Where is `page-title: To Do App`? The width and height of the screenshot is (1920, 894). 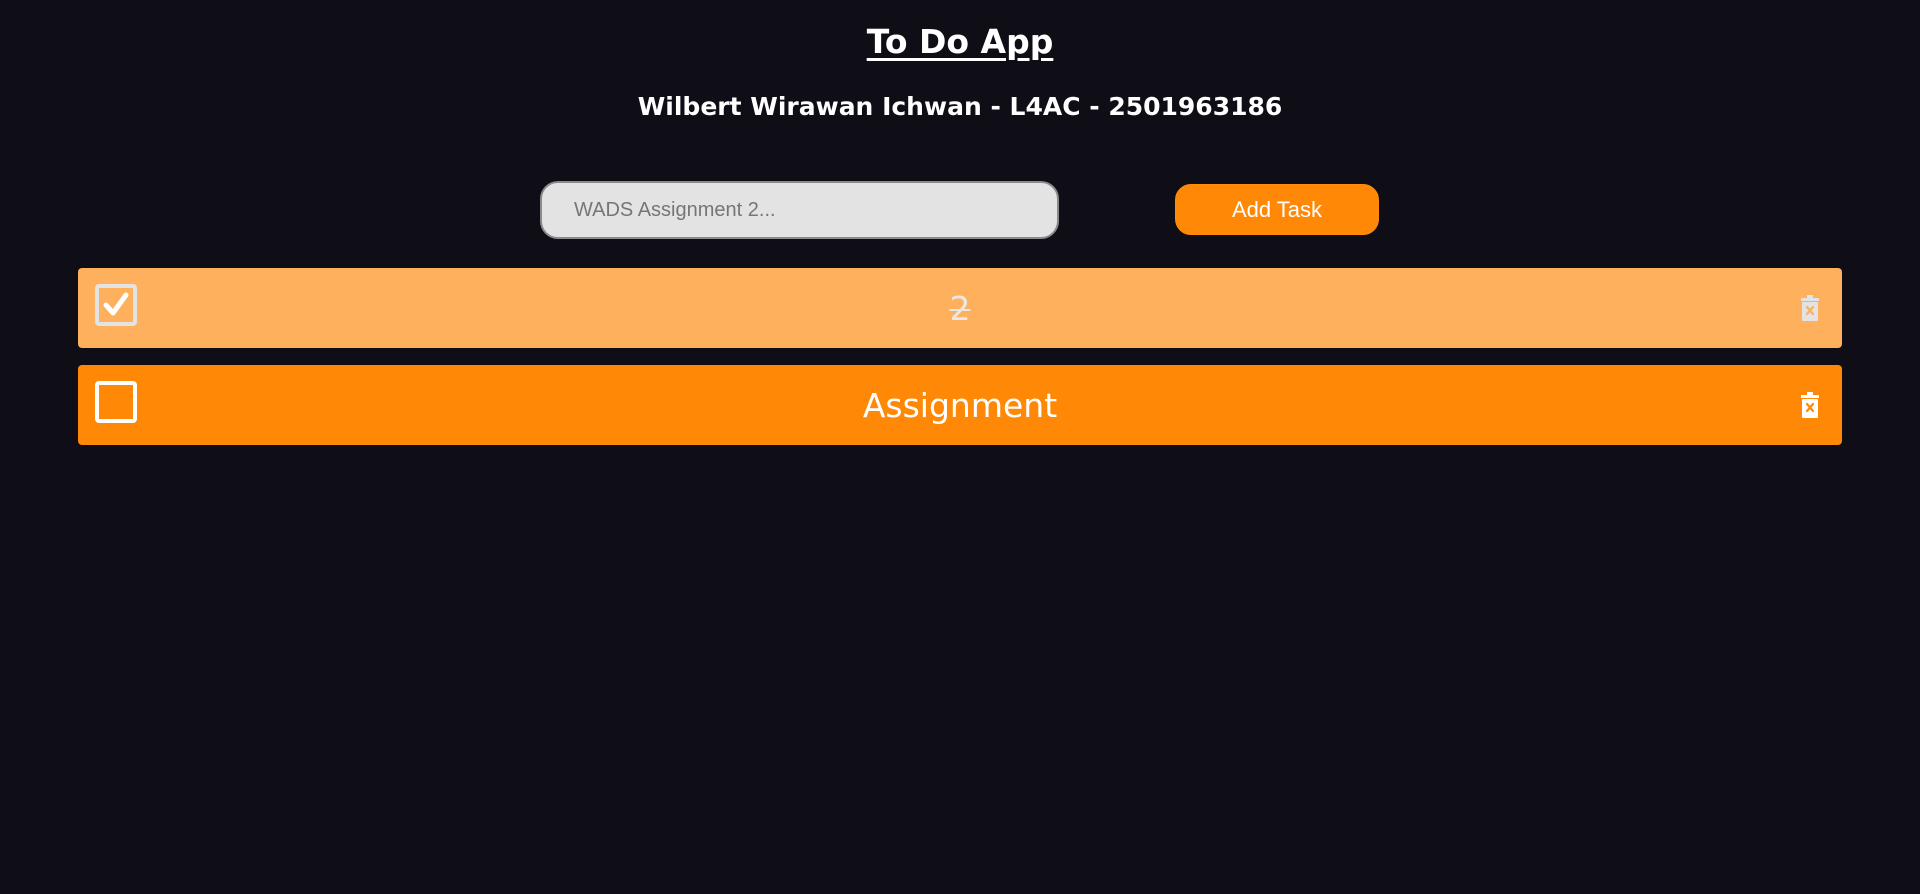
page-title: To Do App is located at coordinates (960, 41).